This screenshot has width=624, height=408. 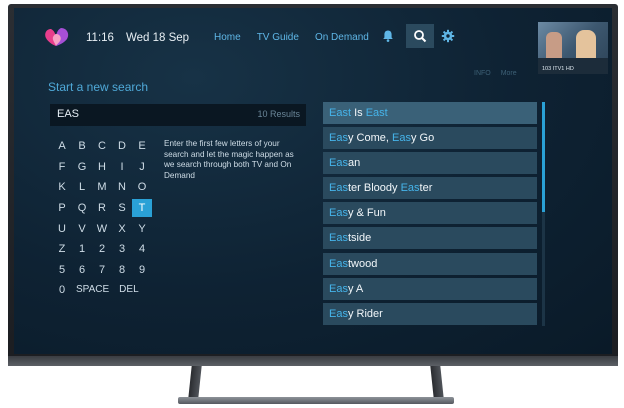 I want to click on stand-leg-right, so click(x=437, y=382).